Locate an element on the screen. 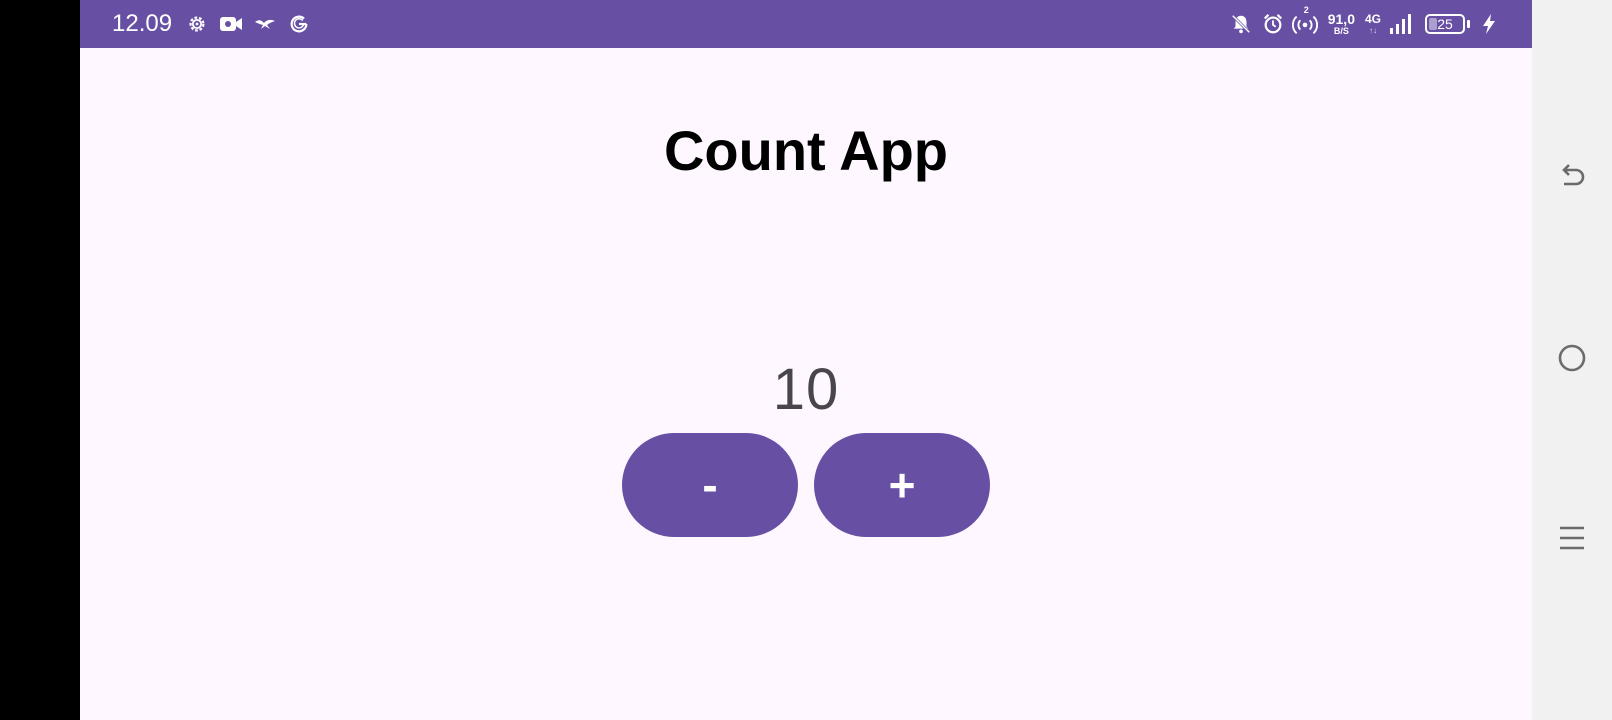 The width and height of the screenshot is (1612, 720). g-logo-icon is located at coordinates (299, 24).